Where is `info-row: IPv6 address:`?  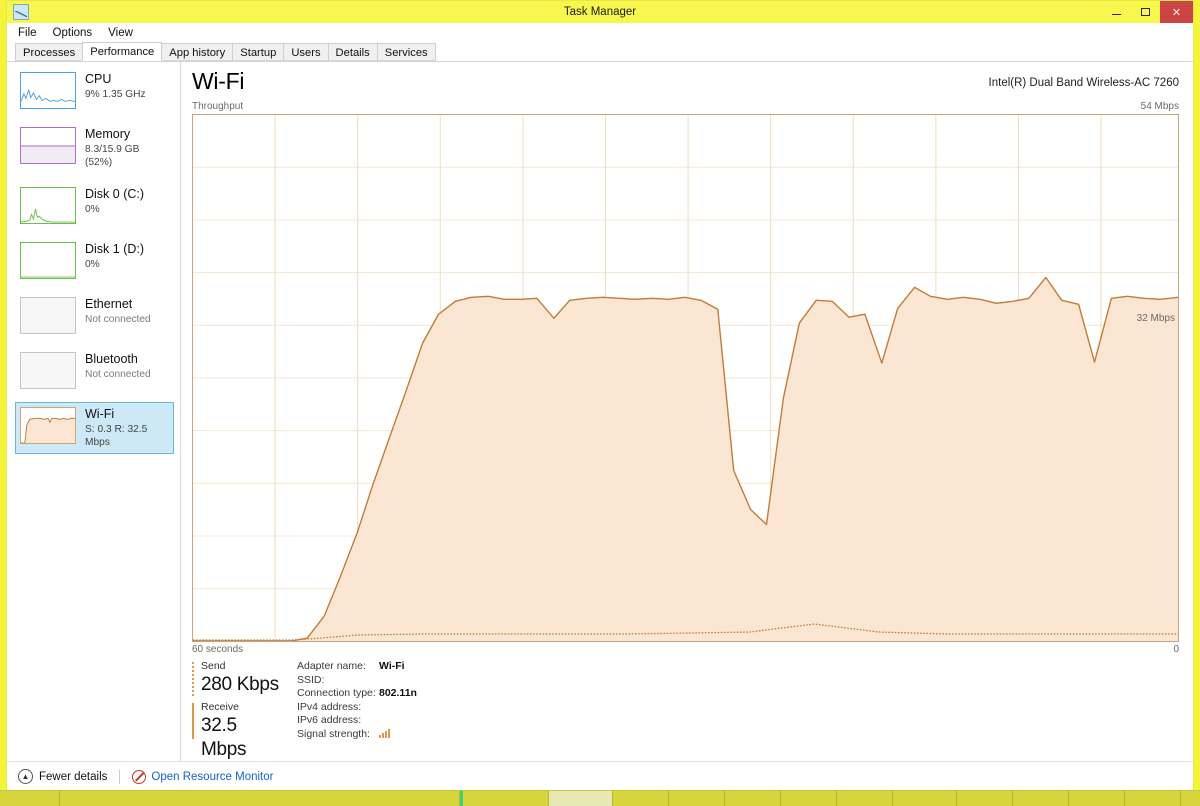
info-row: IPv6 address: is located at coordinates (357, 721).